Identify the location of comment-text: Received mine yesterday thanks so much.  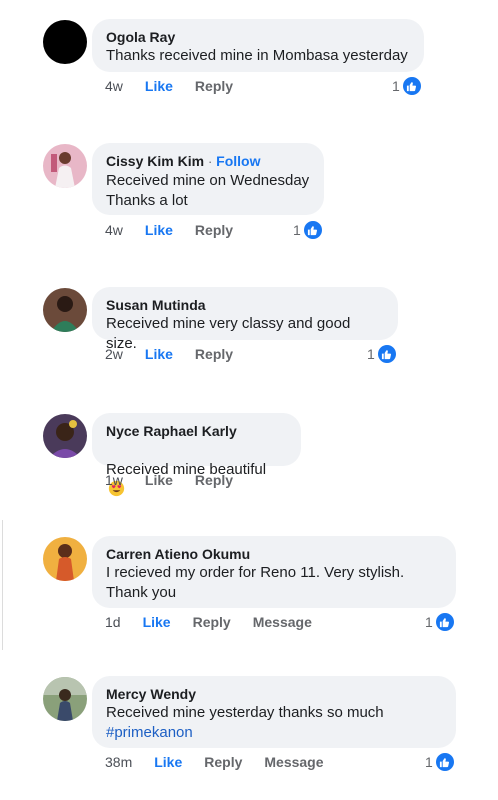
(245, 712).